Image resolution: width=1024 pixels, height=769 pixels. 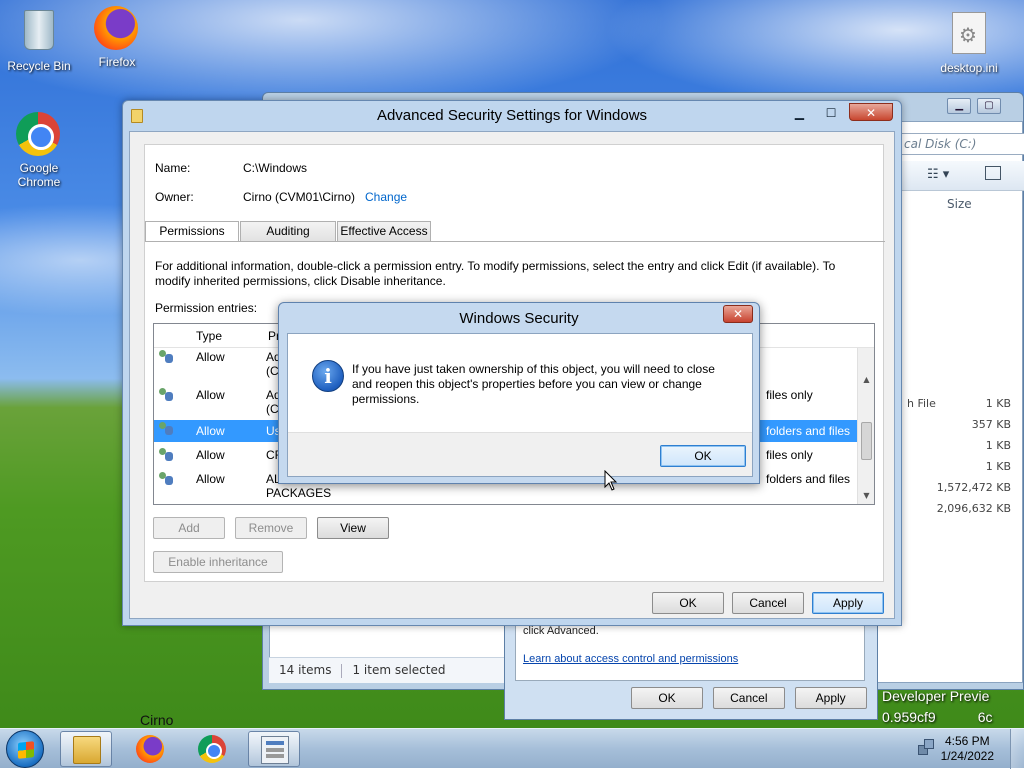 I want to click on view-options-icon: ☷ ▾, so click(x=938, y=174).